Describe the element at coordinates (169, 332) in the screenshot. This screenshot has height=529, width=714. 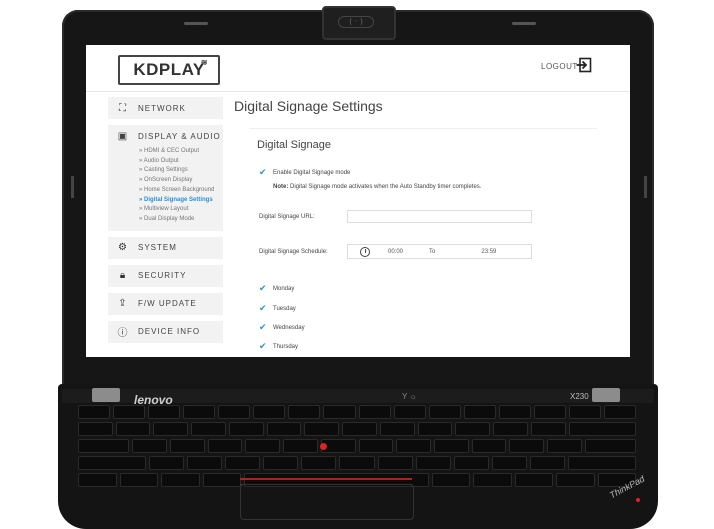
I see `sidebar-item-label: DEVICE INFO` at that location.